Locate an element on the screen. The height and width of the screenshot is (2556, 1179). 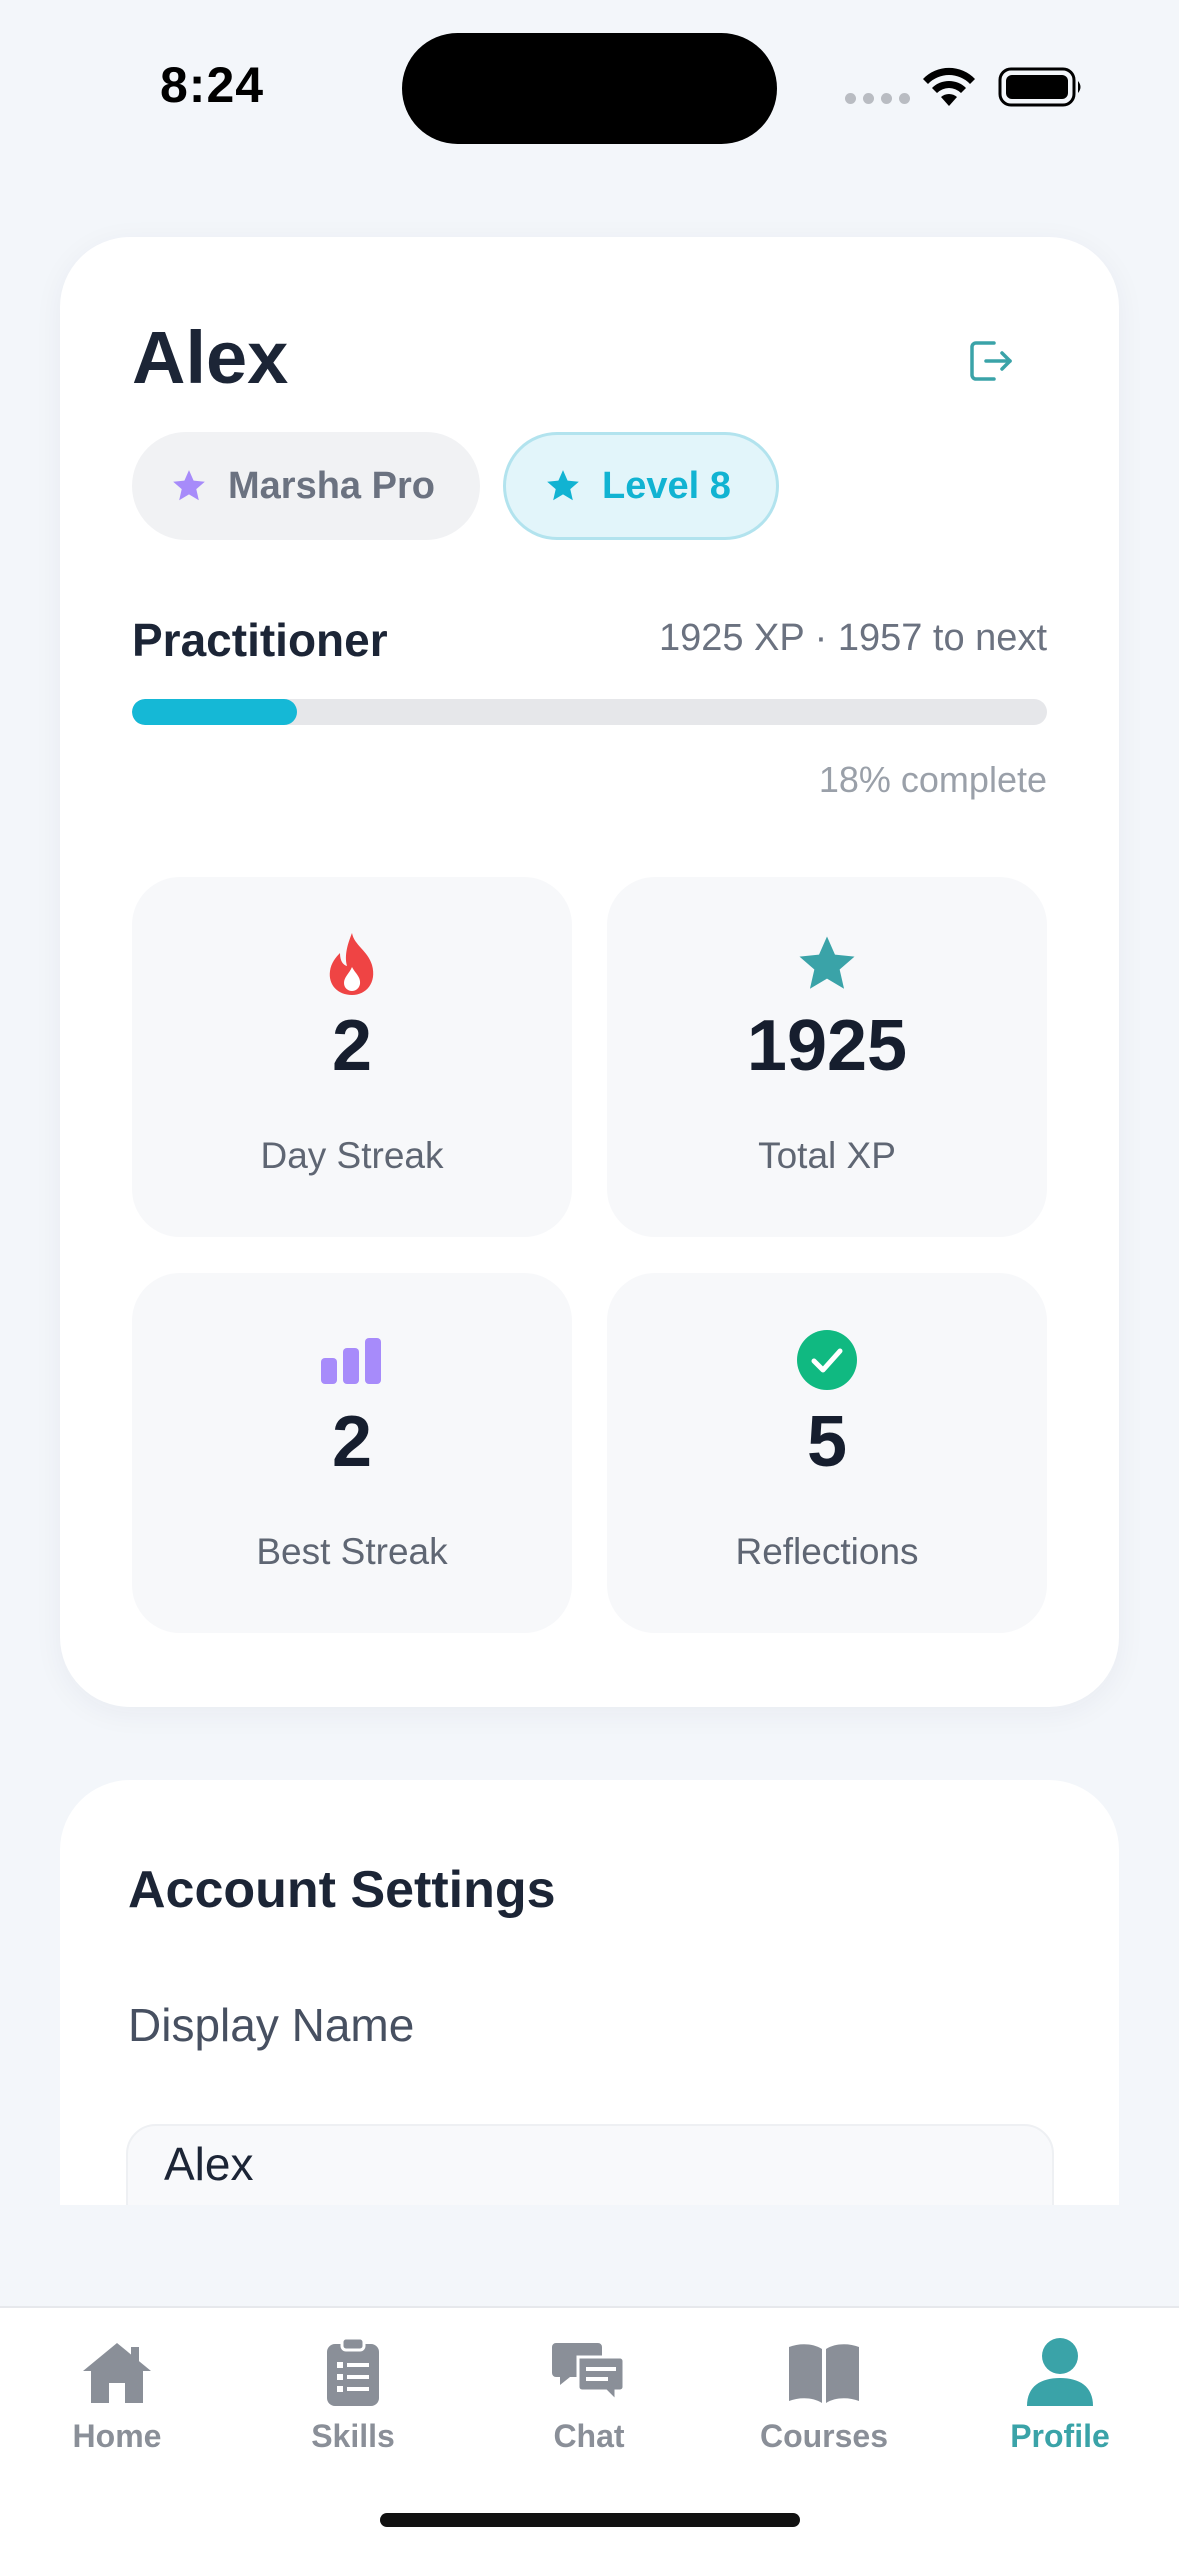
level-chip-label: Level 8 is located at coordinates (666, 485).